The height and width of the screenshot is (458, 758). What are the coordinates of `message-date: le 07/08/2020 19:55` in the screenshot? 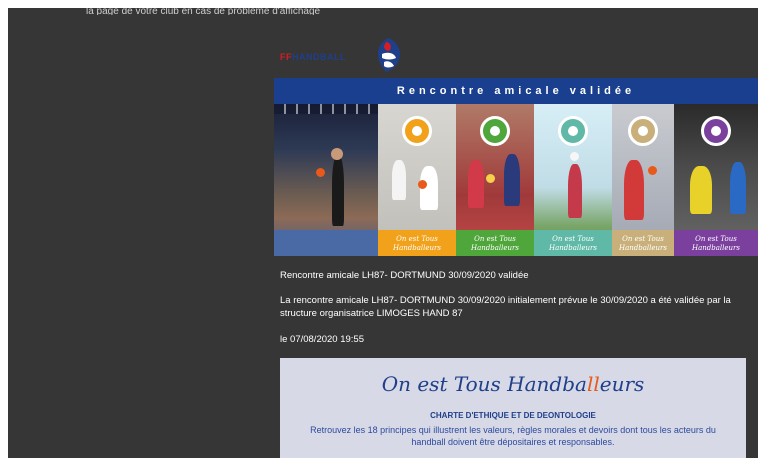 It's located at (322, 339).